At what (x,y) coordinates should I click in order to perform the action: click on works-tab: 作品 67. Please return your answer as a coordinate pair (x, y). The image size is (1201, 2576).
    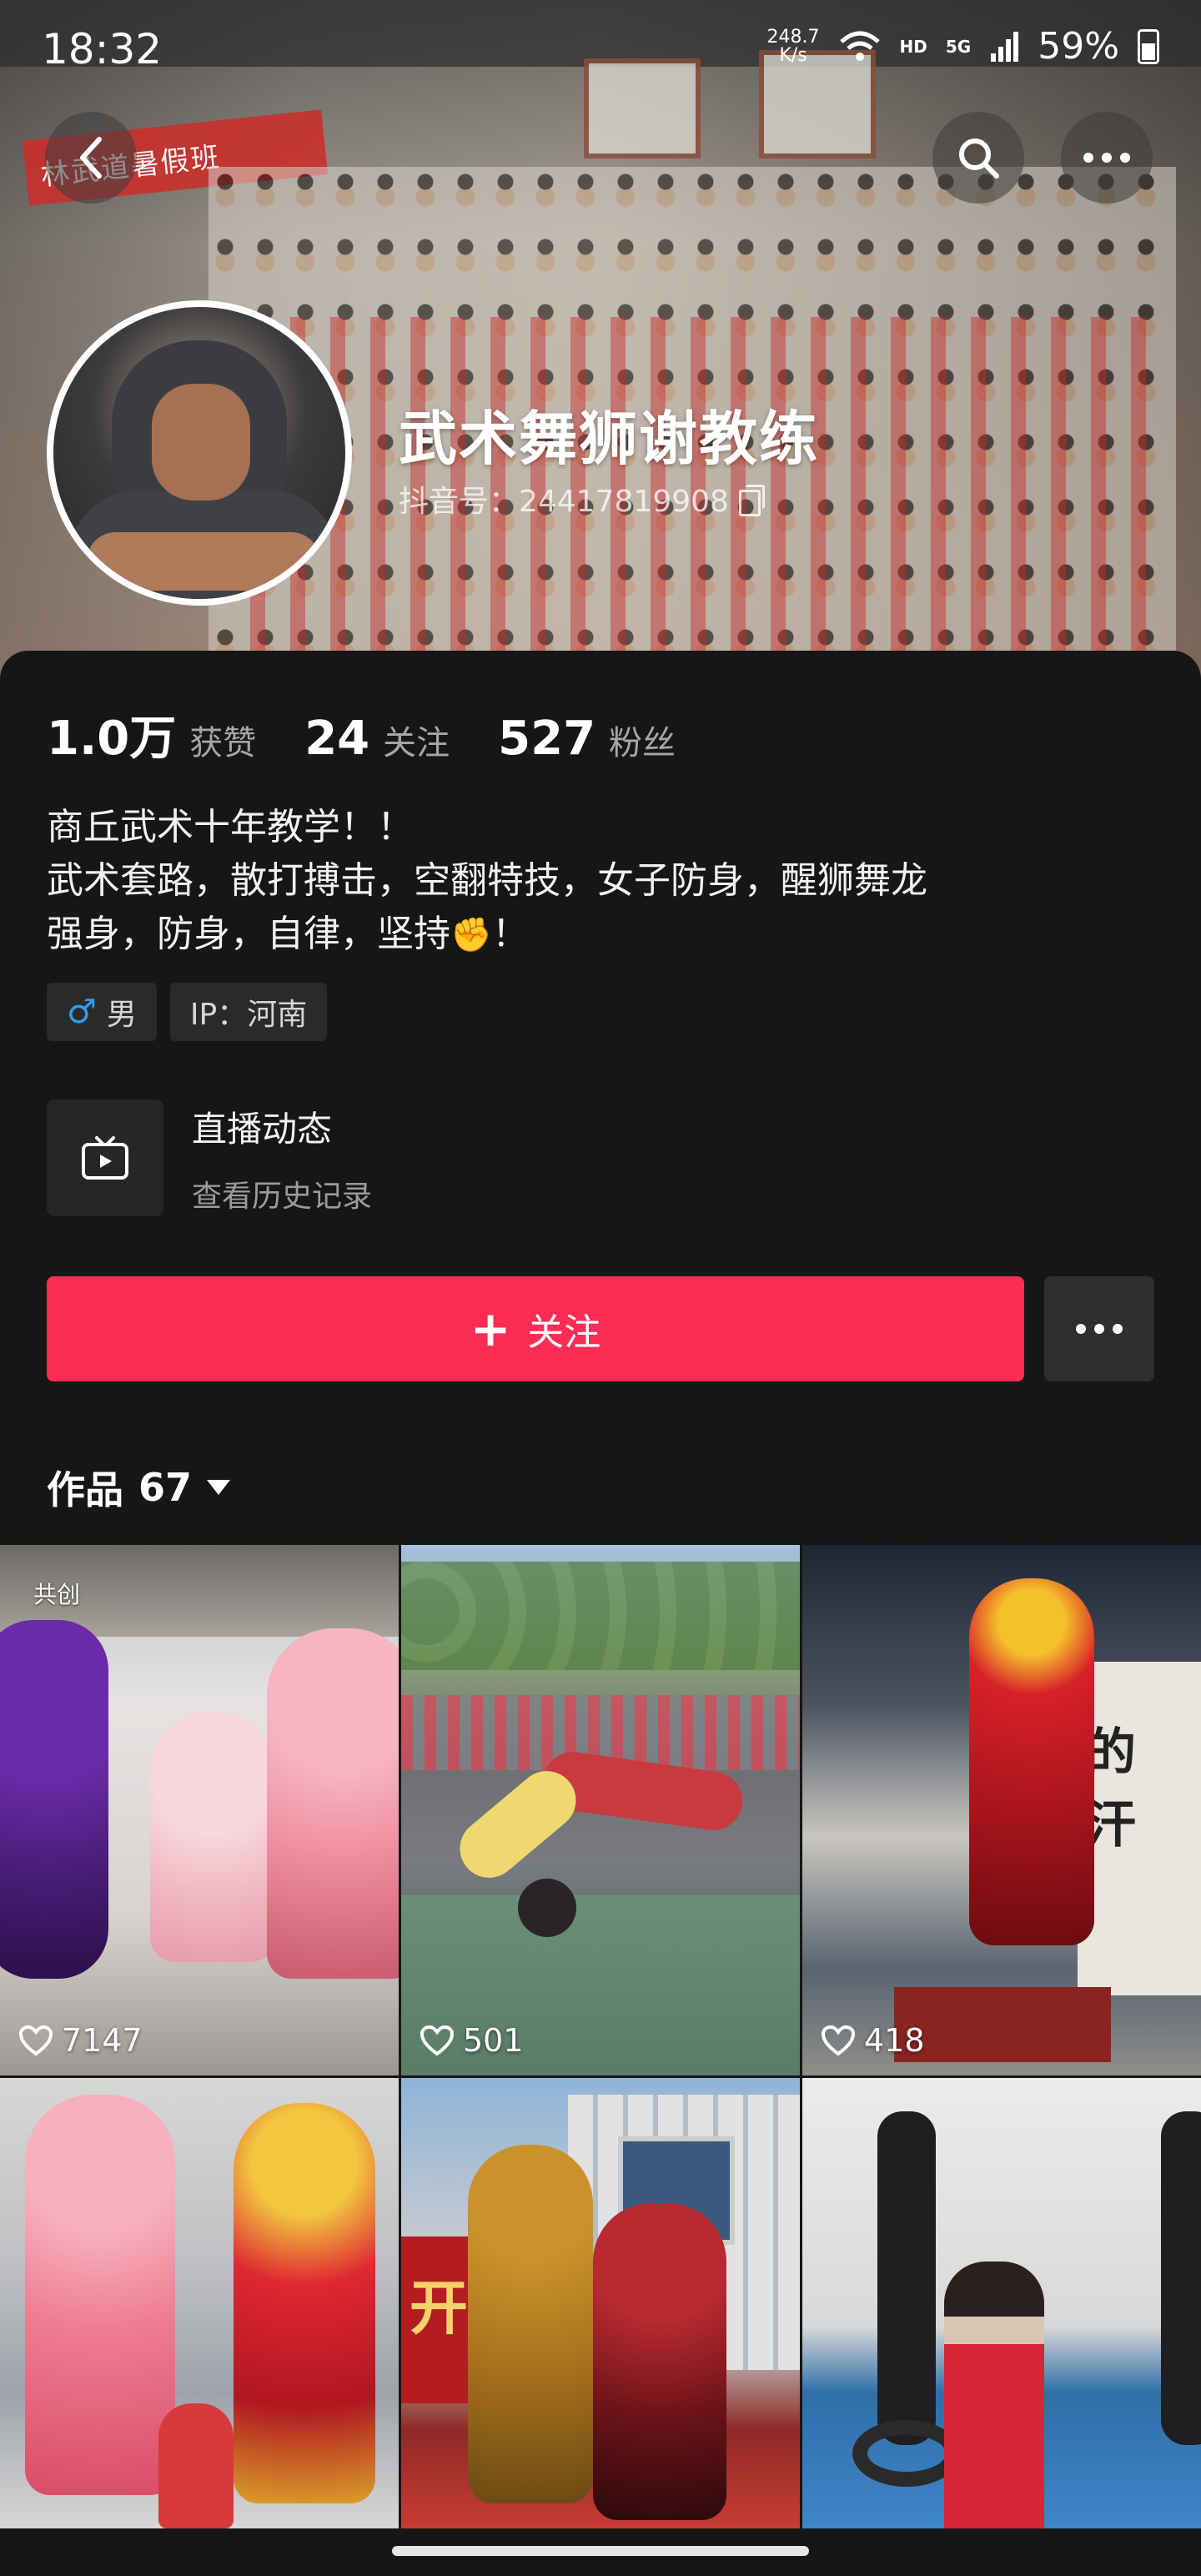
    Looking at the image, I should click on (139, 1487).